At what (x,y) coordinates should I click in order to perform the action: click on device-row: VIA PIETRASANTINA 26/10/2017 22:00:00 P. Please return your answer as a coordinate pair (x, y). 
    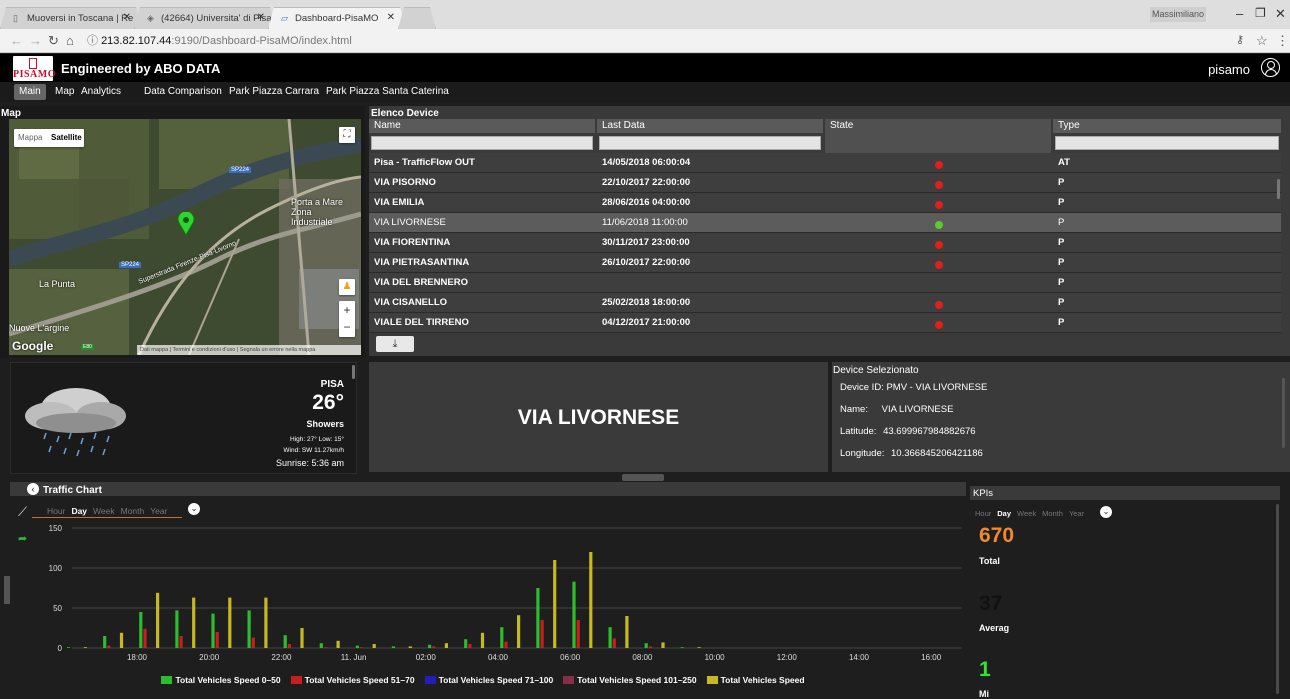
    Looking at the image, I should click on (825, 263).